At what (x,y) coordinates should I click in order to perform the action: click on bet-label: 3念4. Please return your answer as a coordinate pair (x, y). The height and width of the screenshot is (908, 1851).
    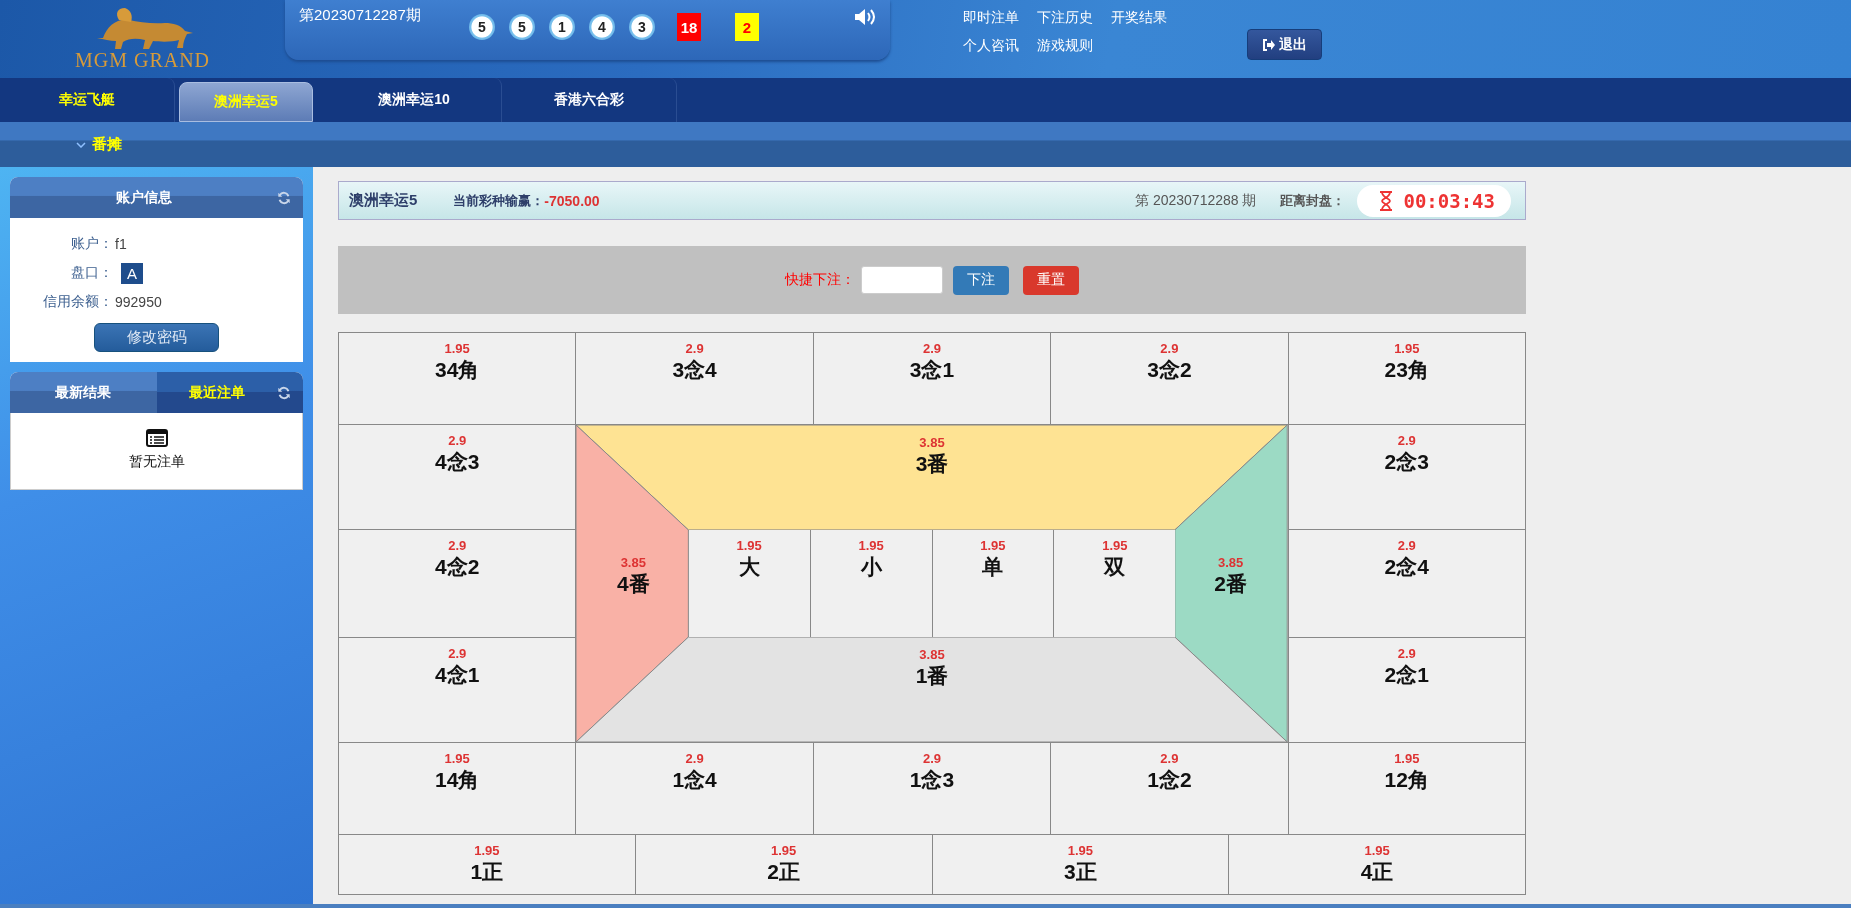
    Looking at the image, I should click on (694, 370).